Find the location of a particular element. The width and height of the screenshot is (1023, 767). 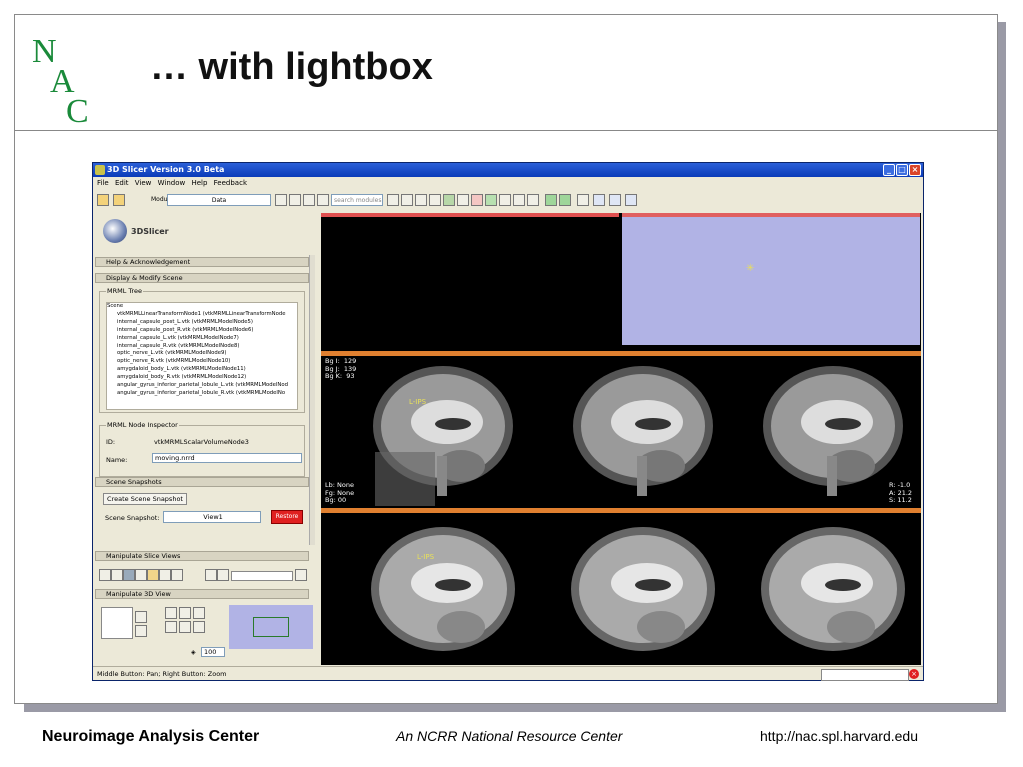

green-lightbox-view: L-IPS is located at coordinates (621, 586).